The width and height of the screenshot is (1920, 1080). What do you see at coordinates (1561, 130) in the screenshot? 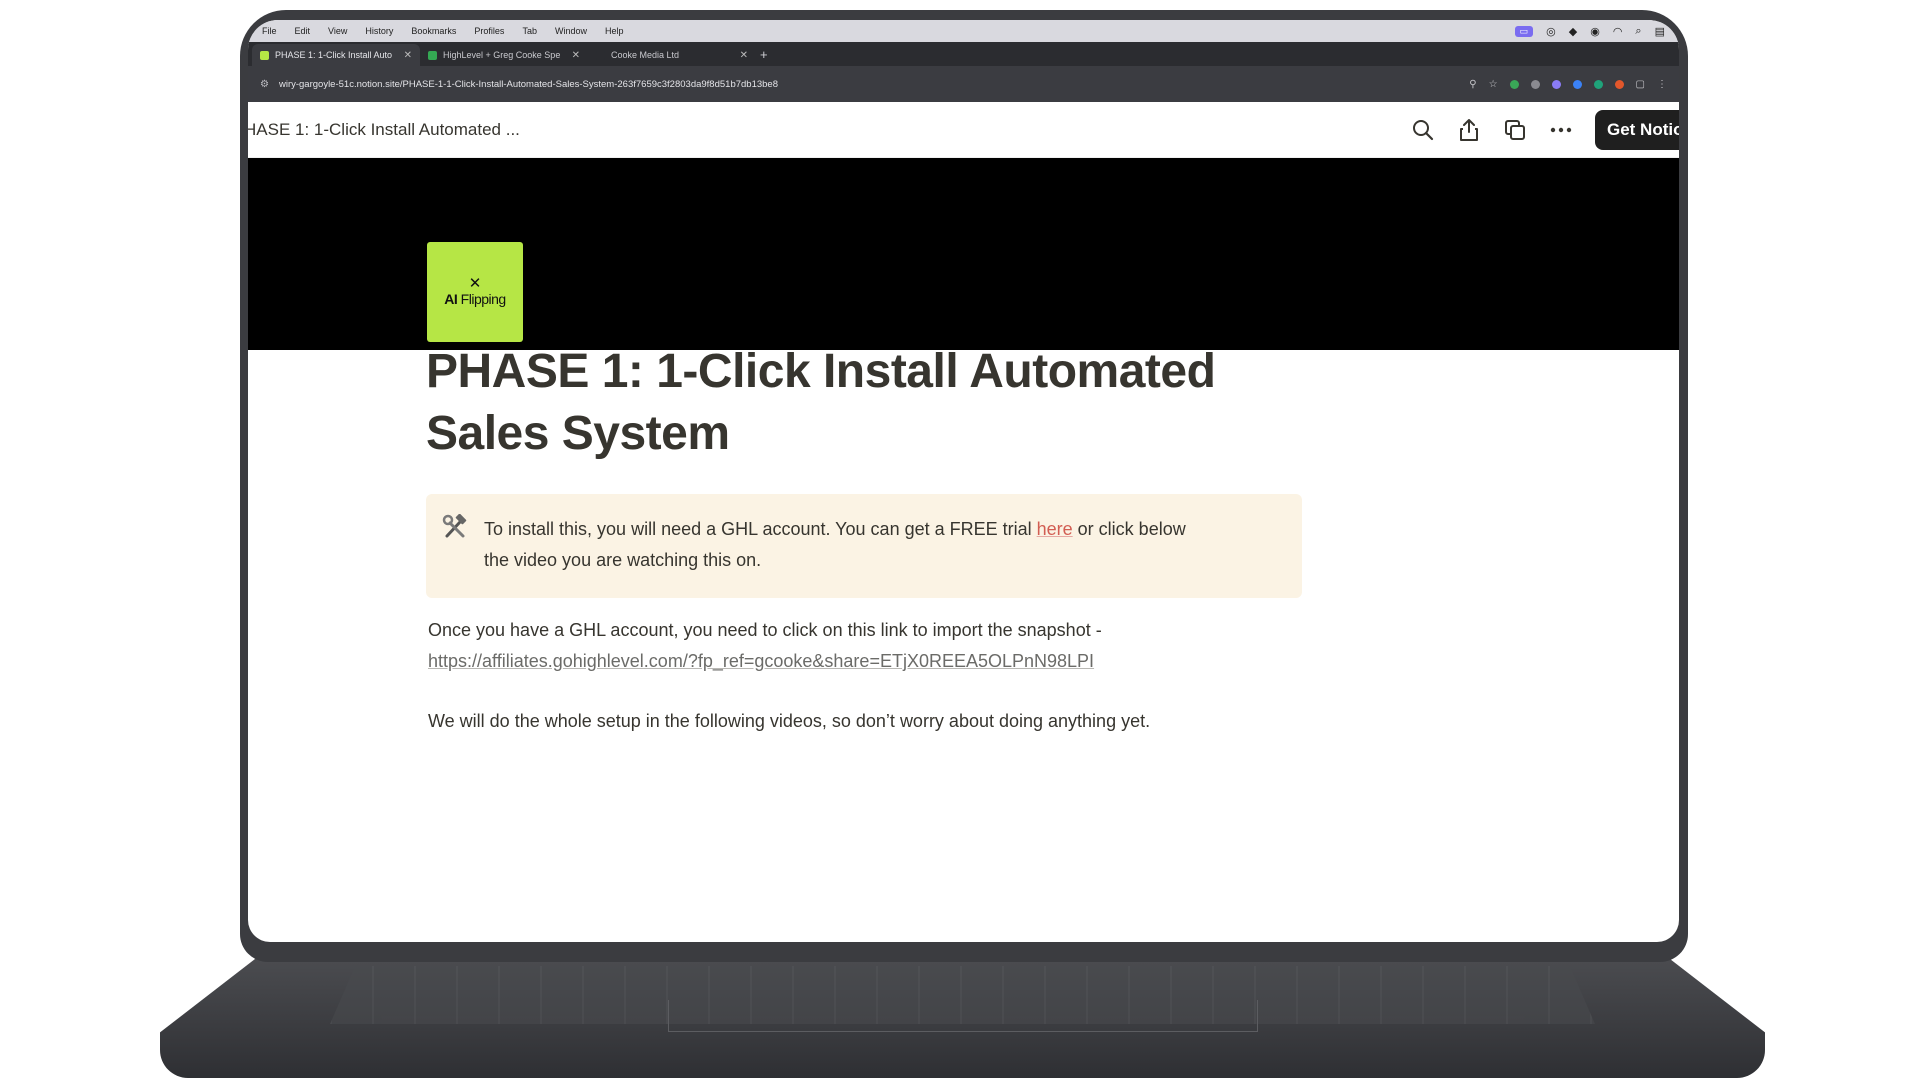
I see `more-options-icon` at bounding box center [1561, 130].